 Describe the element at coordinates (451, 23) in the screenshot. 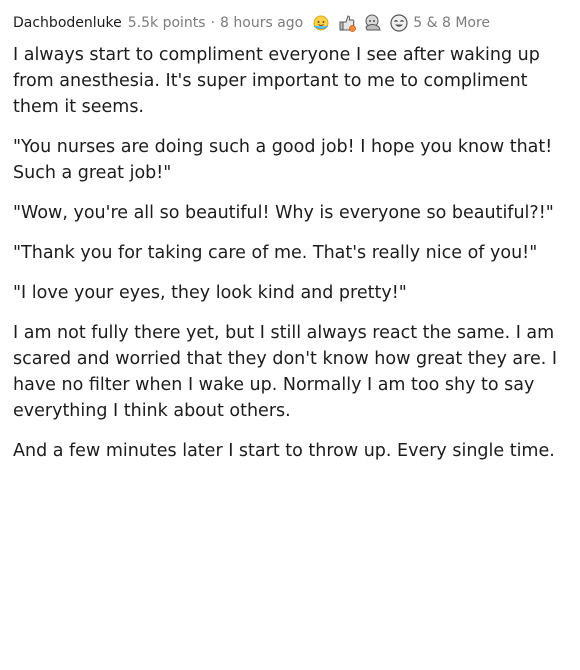

I see `award-count: 5 & 8 More` at that location.